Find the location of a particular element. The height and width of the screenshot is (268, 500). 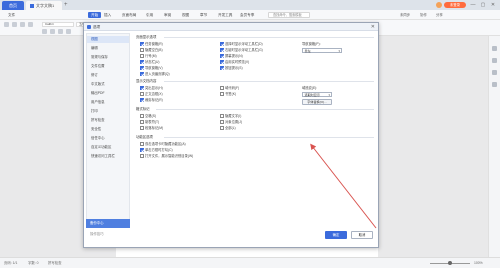

option-field-codes: 域代码(F) is located at coordinates (229, 88).